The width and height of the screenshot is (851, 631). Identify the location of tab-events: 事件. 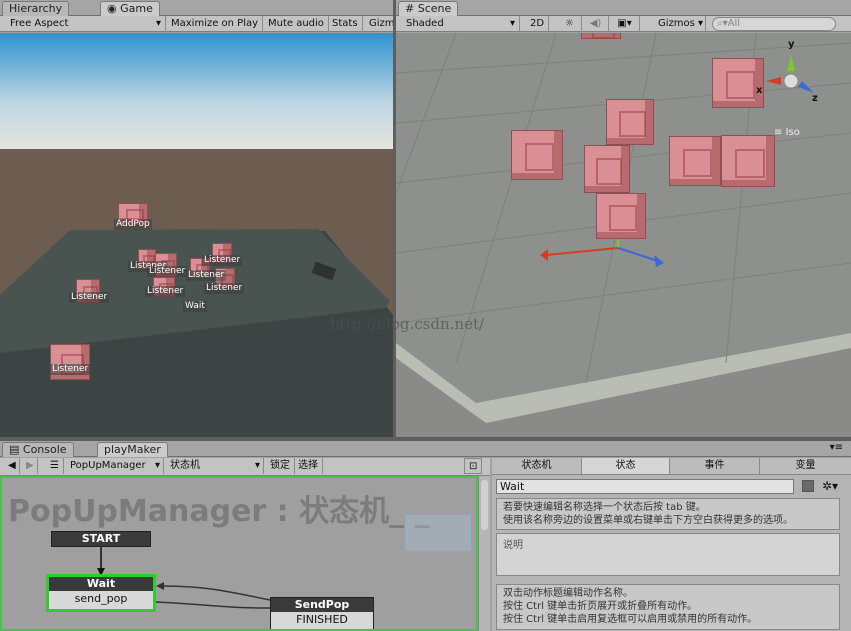
(715, 466).